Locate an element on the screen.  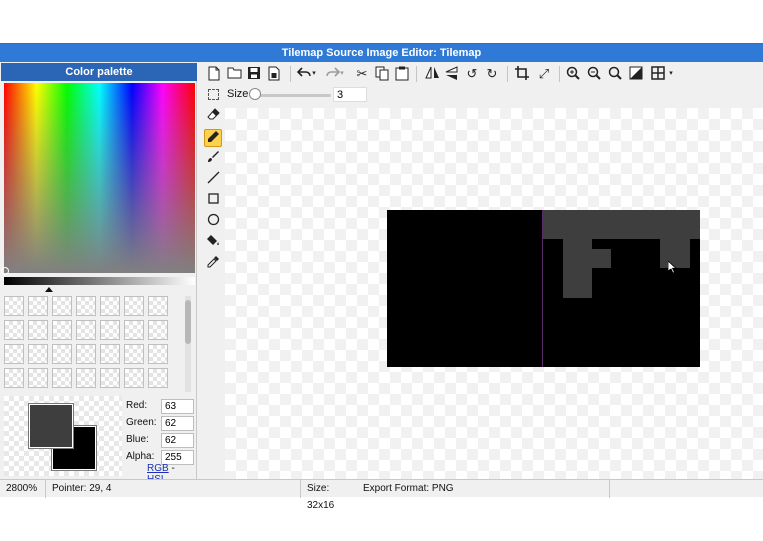
size-label: Size is located at coordinates (238, 94).